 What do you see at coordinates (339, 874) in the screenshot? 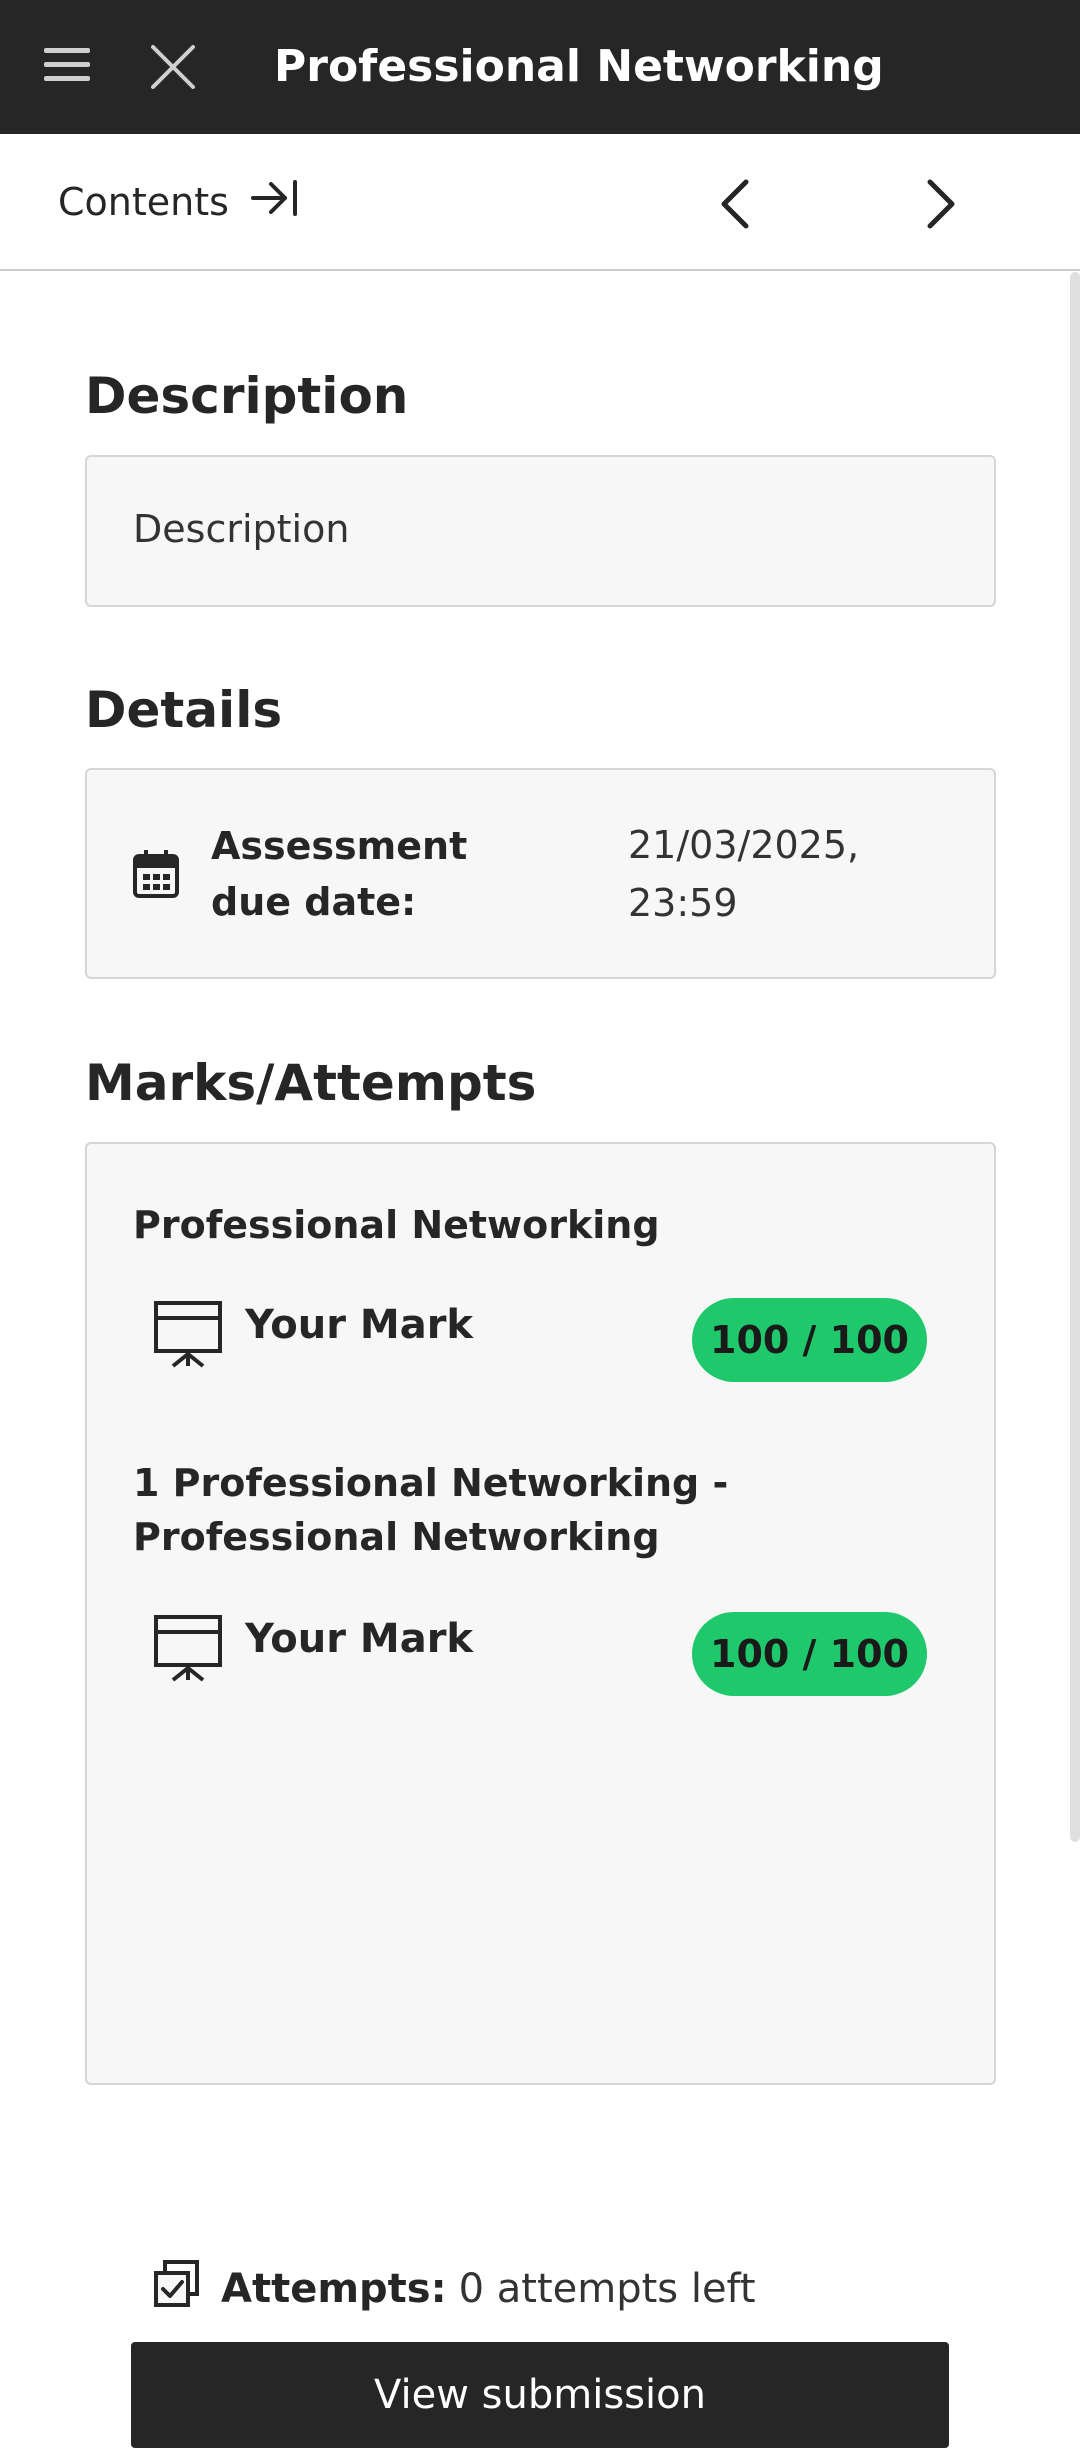
I see `due-date-label: Assessment due date:` at bounding box center [339, 874].